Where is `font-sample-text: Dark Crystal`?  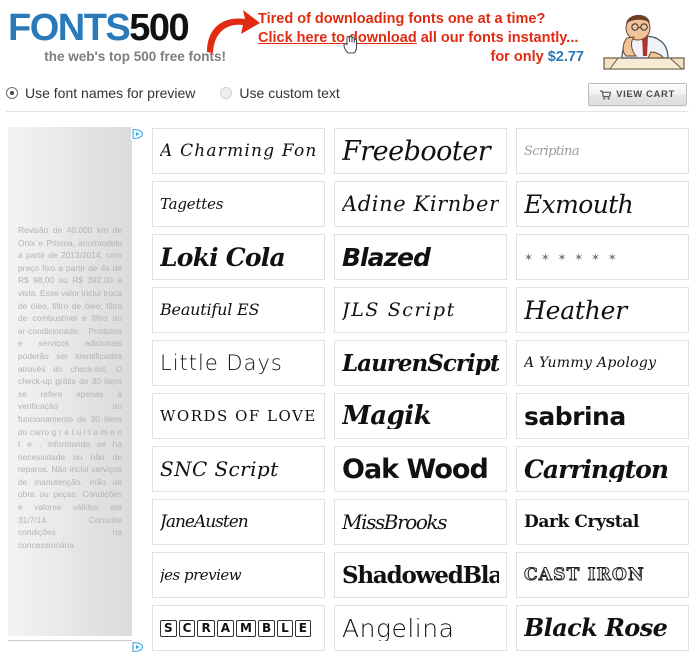 font-sample-text: Dark Crystal is located at coordinates (581, 522).